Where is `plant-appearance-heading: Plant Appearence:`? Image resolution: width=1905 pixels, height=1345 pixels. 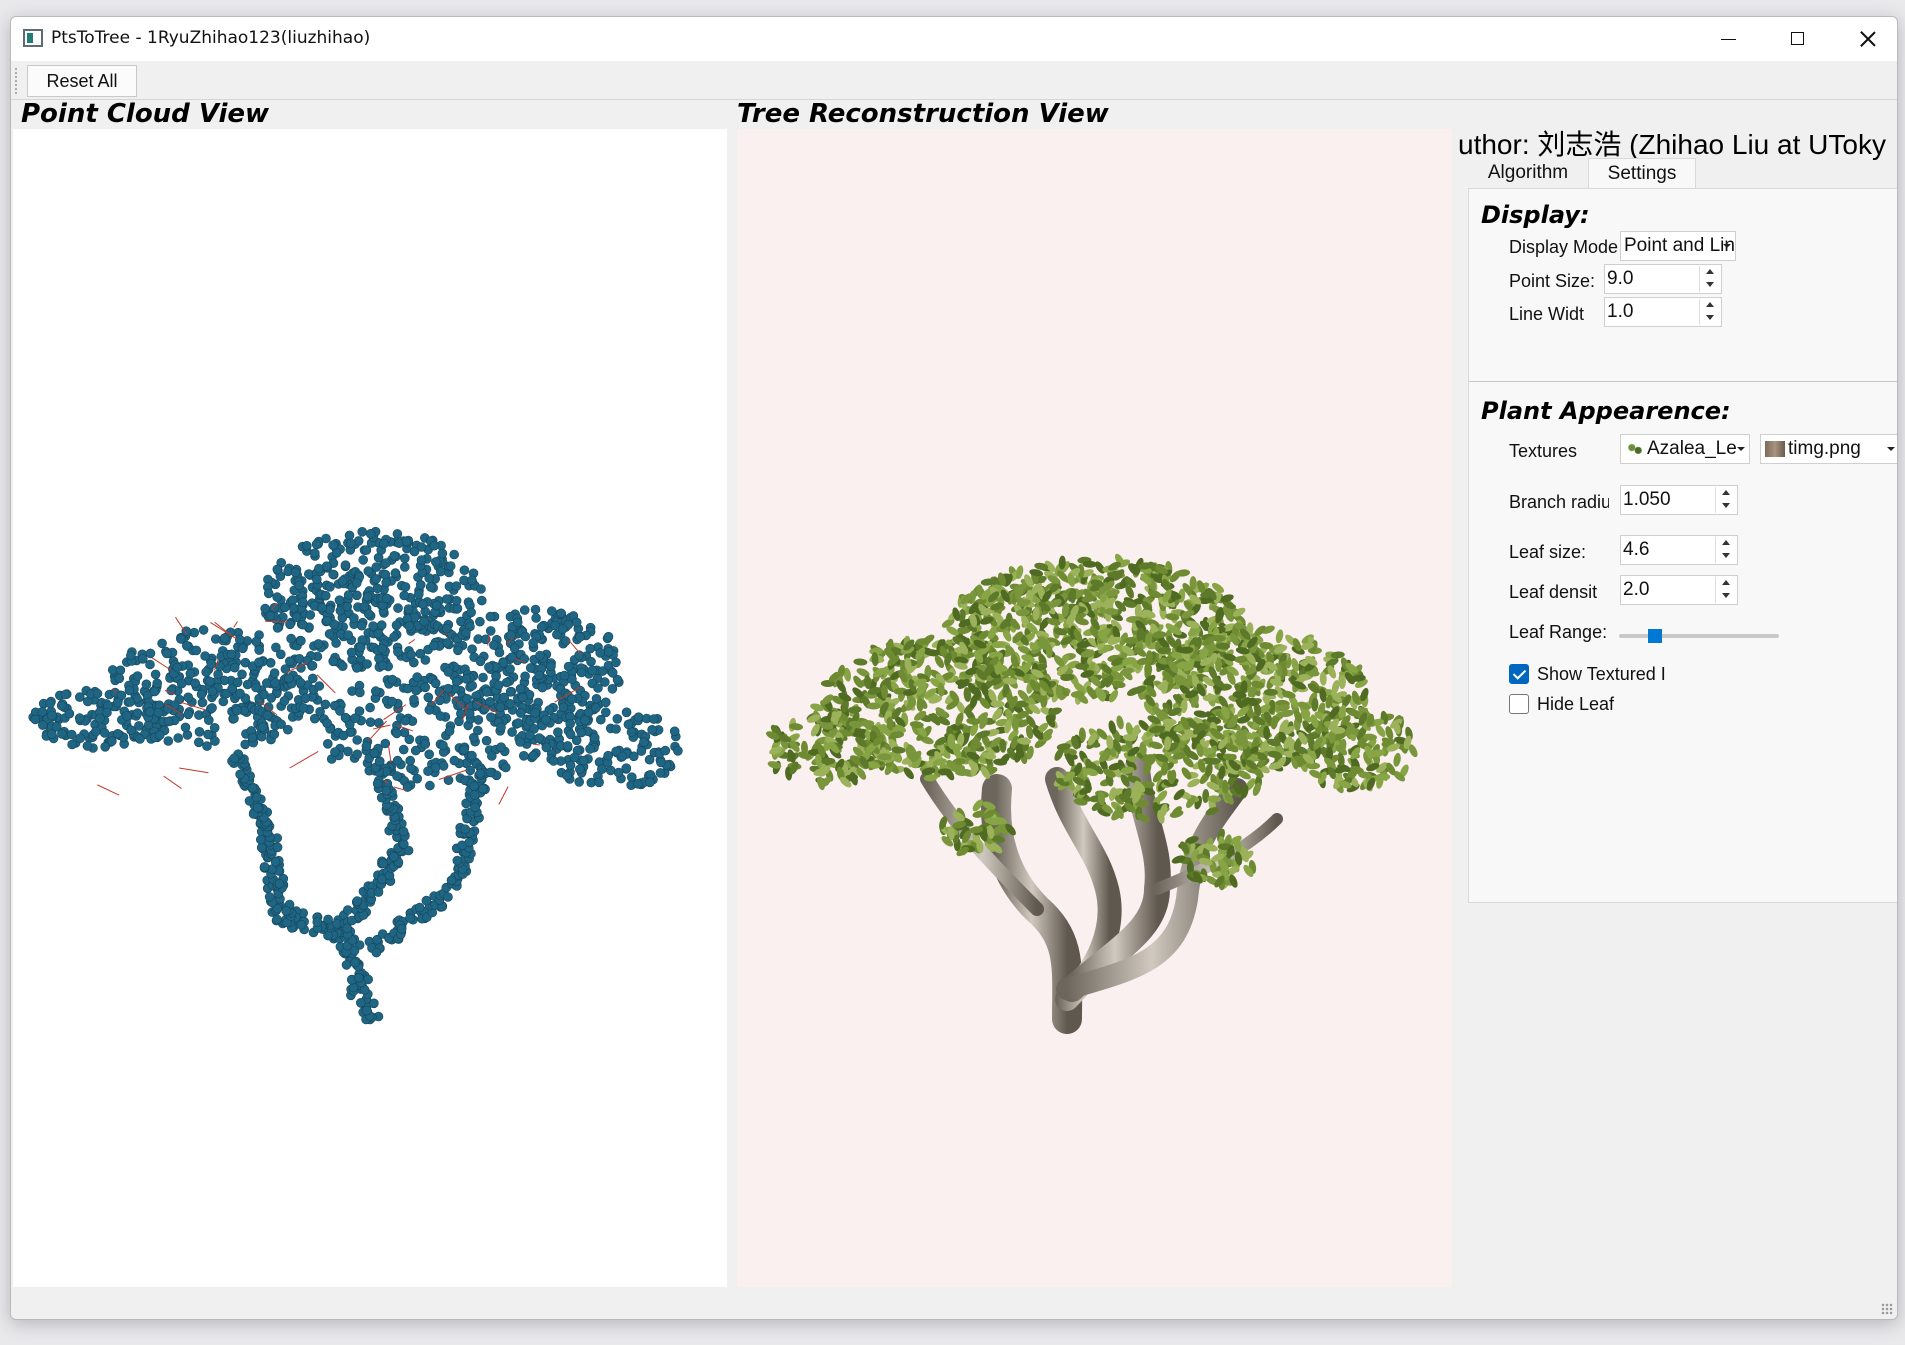 plant-appearance-heading: Plant Appearence: is located at coordinates (1606, 411).